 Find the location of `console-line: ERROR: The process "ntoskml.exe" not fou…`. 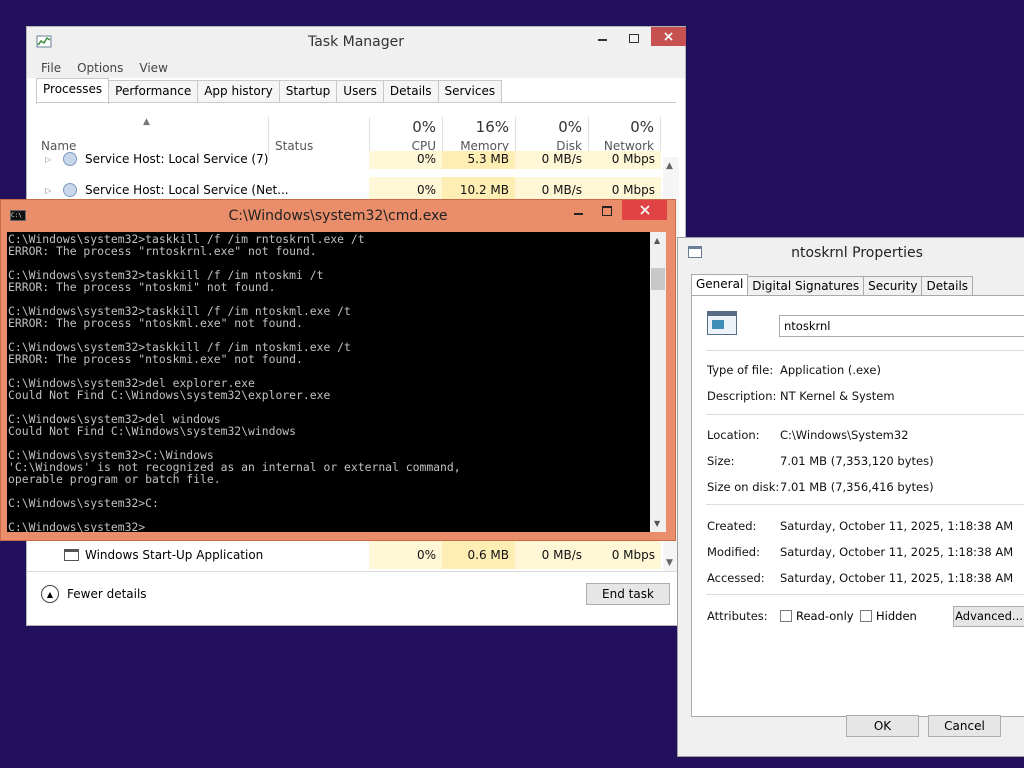

console-line: ERROR: The process "ntoskml.exe" not fou… is located at coordinates (155, 323).